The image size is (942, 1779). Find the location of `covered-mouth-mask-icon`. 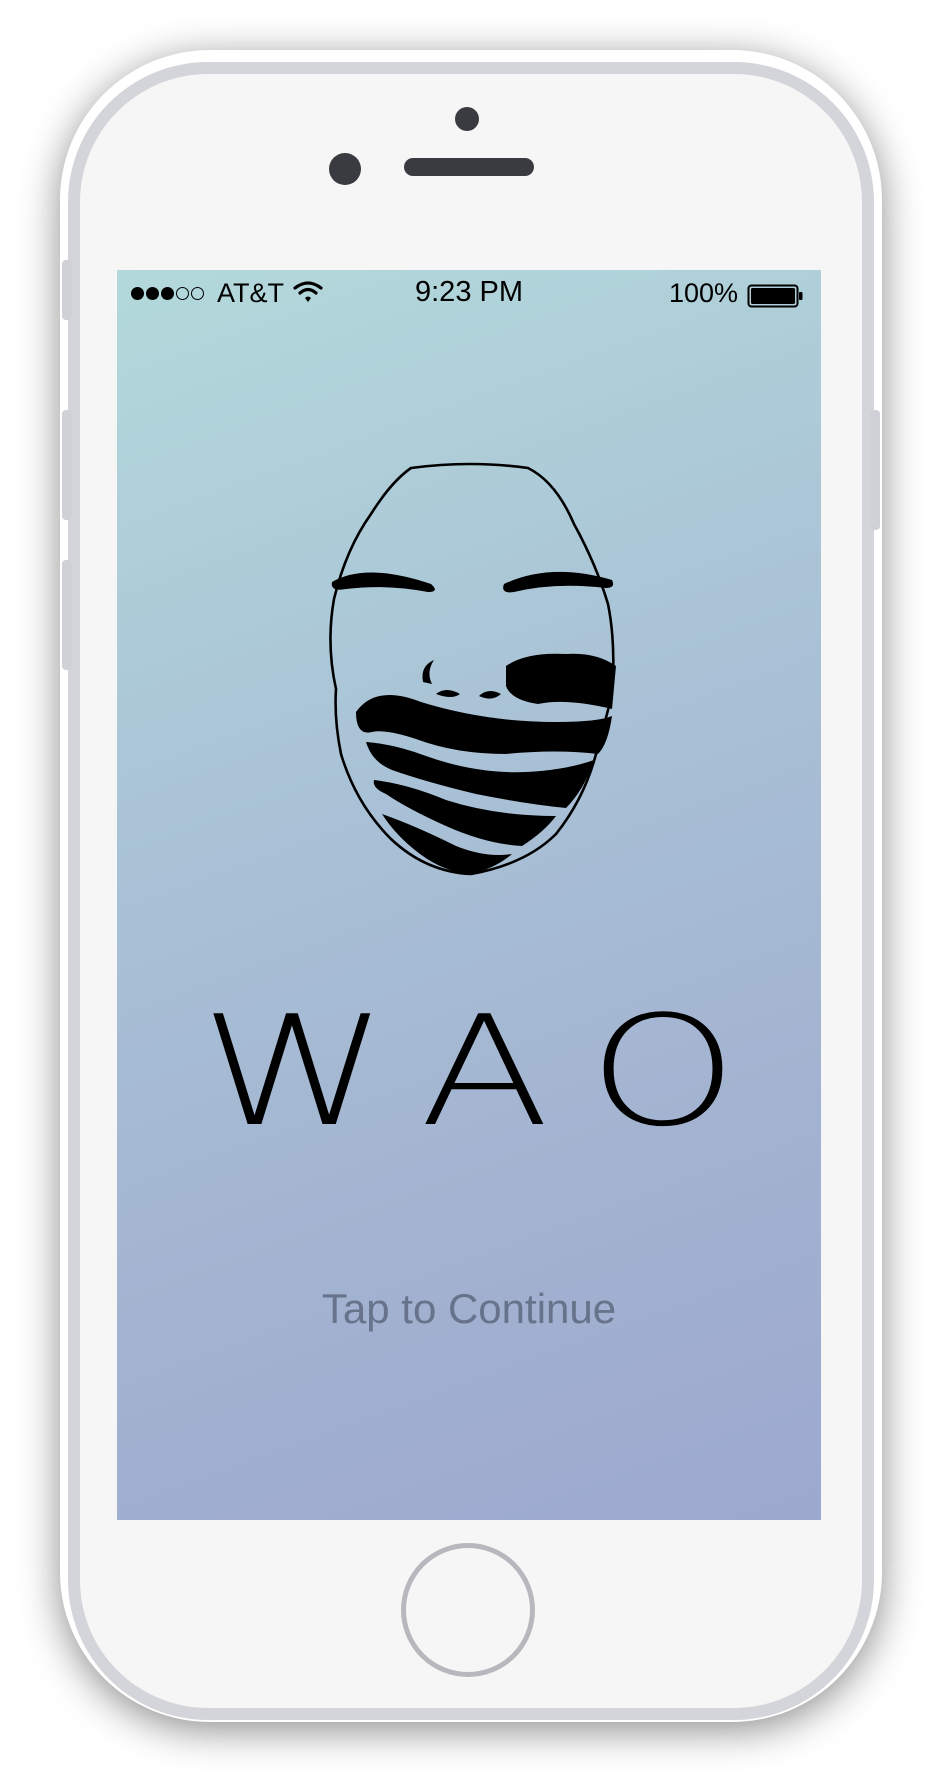

covered-mouth-mask-icon is located at coordinates (472, 669).